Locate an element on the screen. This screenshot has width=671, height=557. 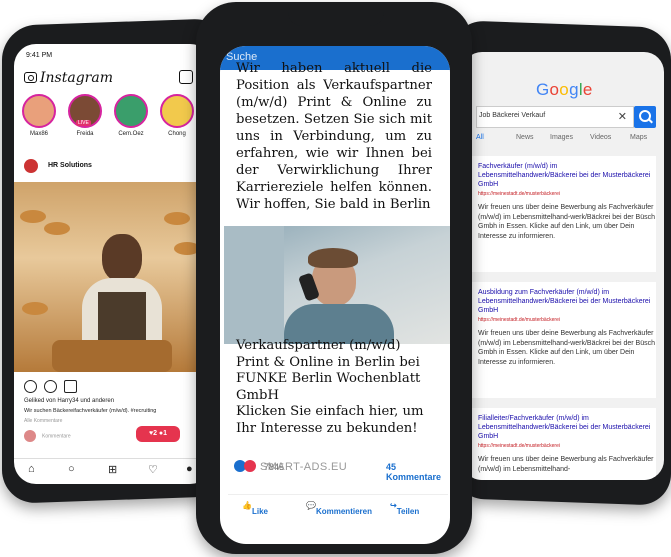
heart-icon: ♡ is located at coordinates (153, 469).